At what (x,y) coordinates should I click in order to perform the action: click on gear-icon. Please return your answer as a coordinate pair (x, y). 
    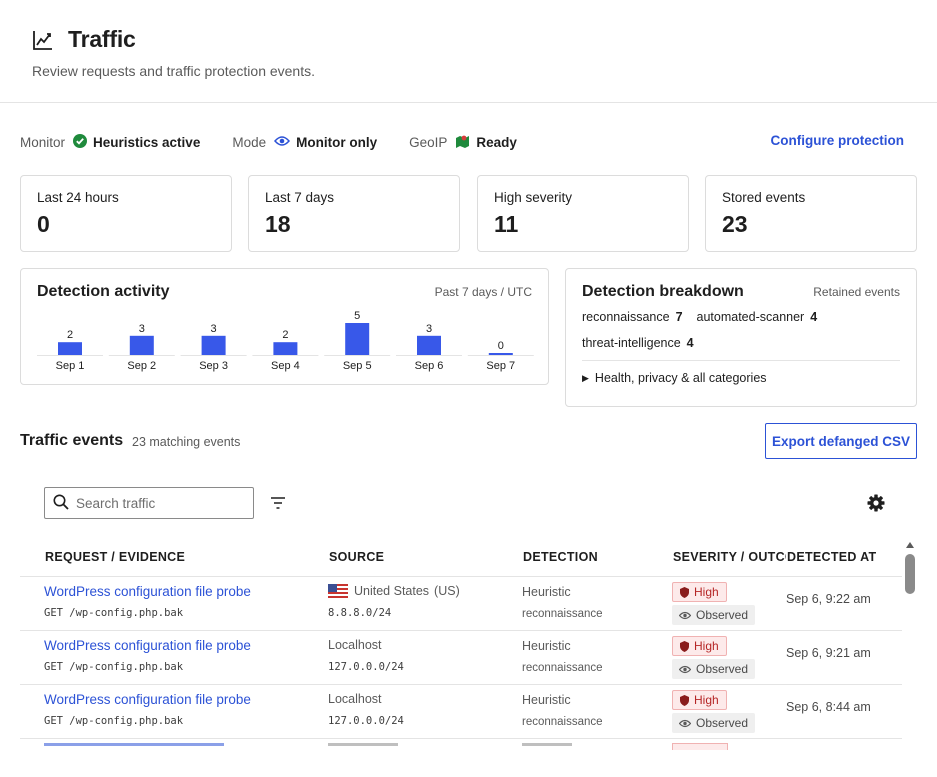
    Looking at the image, I should click on (876, 503).